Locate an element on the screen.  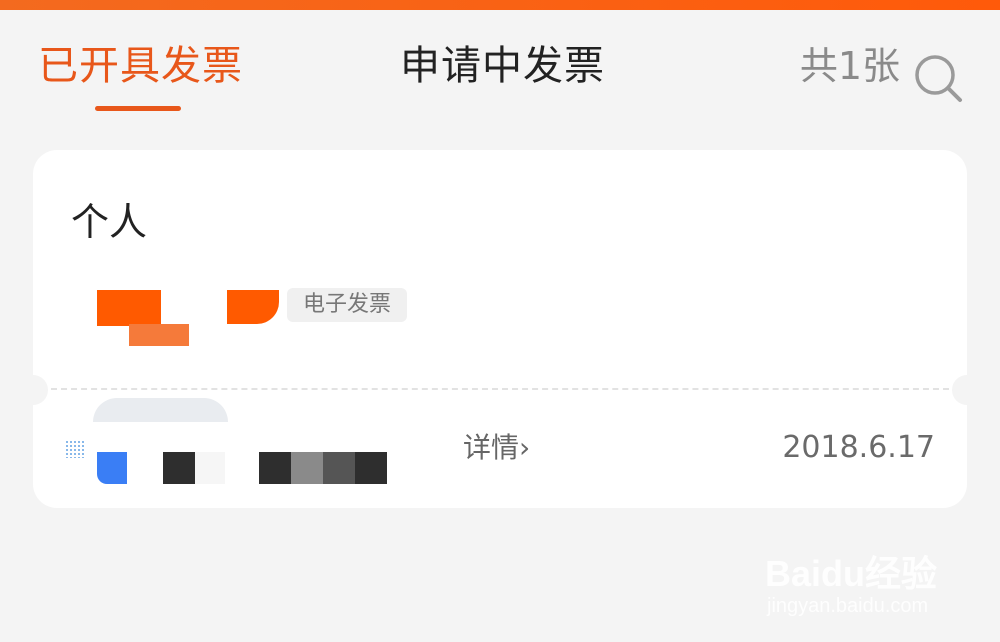
invoice-date: 2018.6.17 is located at coordinates (858, 447).